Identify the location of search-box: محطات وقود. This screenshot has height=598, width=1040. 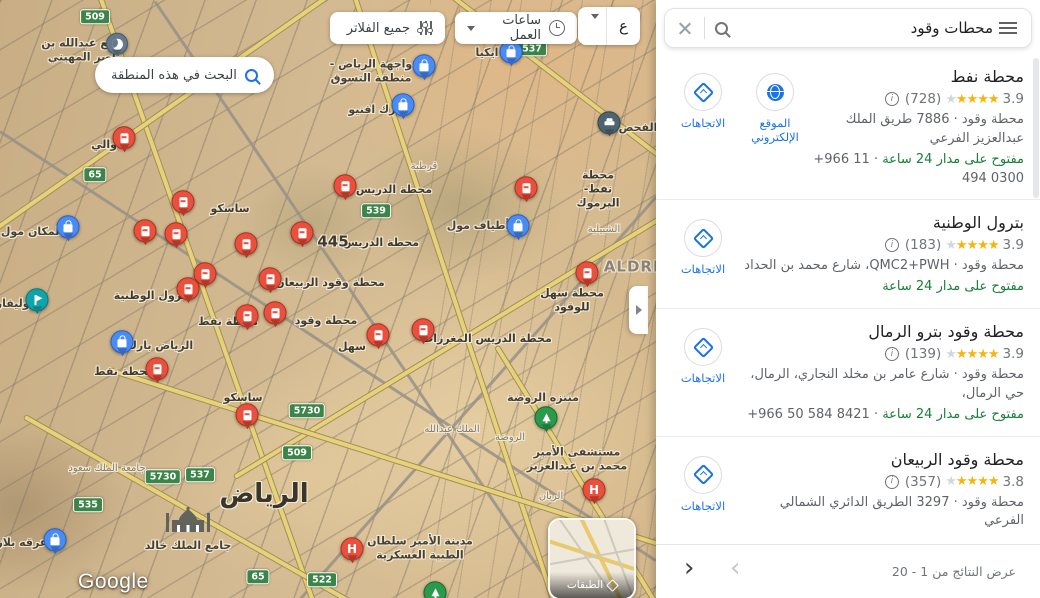
(848, 28).